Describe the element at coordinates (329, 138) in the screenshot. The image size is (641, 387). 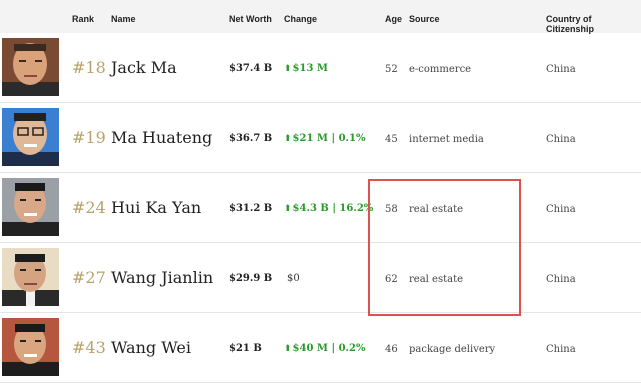
I see `change-text: $21 M | 0.1%` at that location.